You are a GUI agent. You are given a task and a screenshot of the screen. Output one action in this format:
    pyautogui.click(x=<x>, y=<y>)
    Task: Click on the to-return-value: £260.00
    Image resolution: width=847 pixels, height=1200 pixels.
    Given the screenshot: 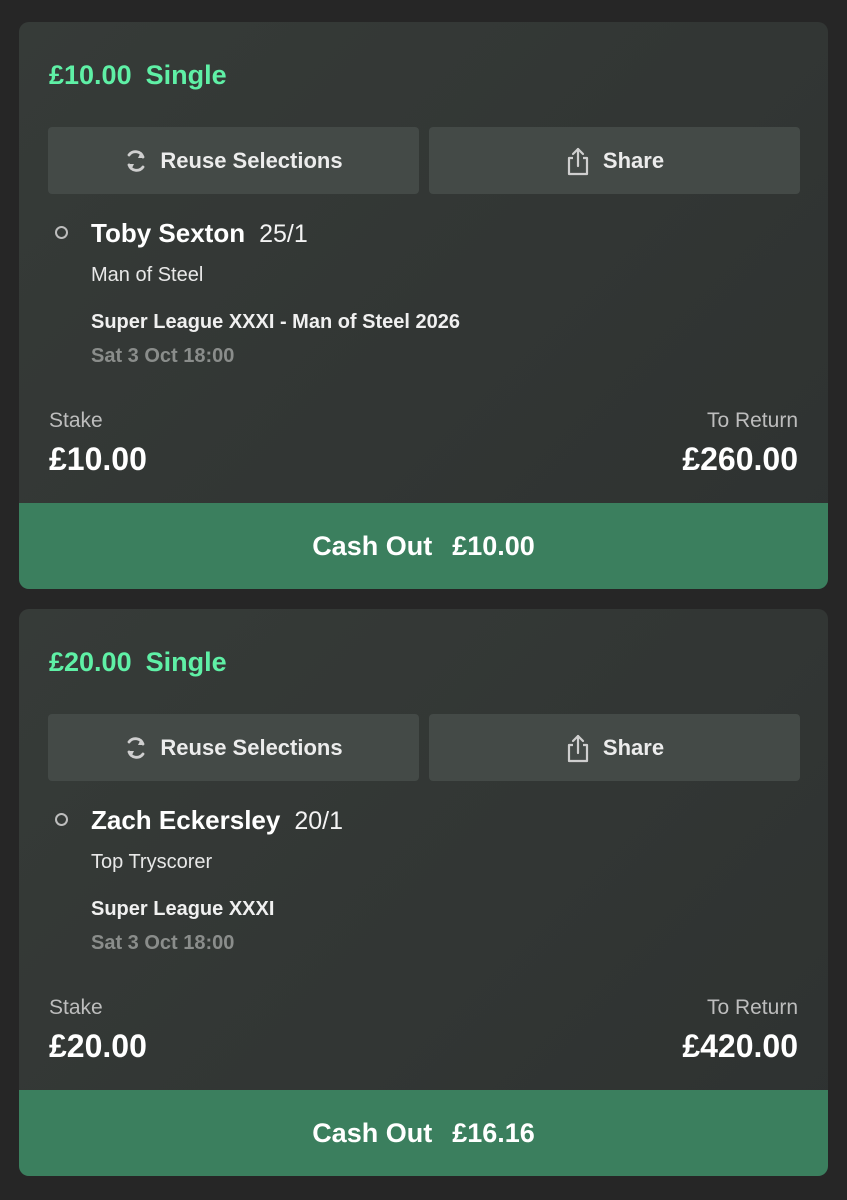 What is the action you would take?
    pyautogui.click(x=740, y=459)
    